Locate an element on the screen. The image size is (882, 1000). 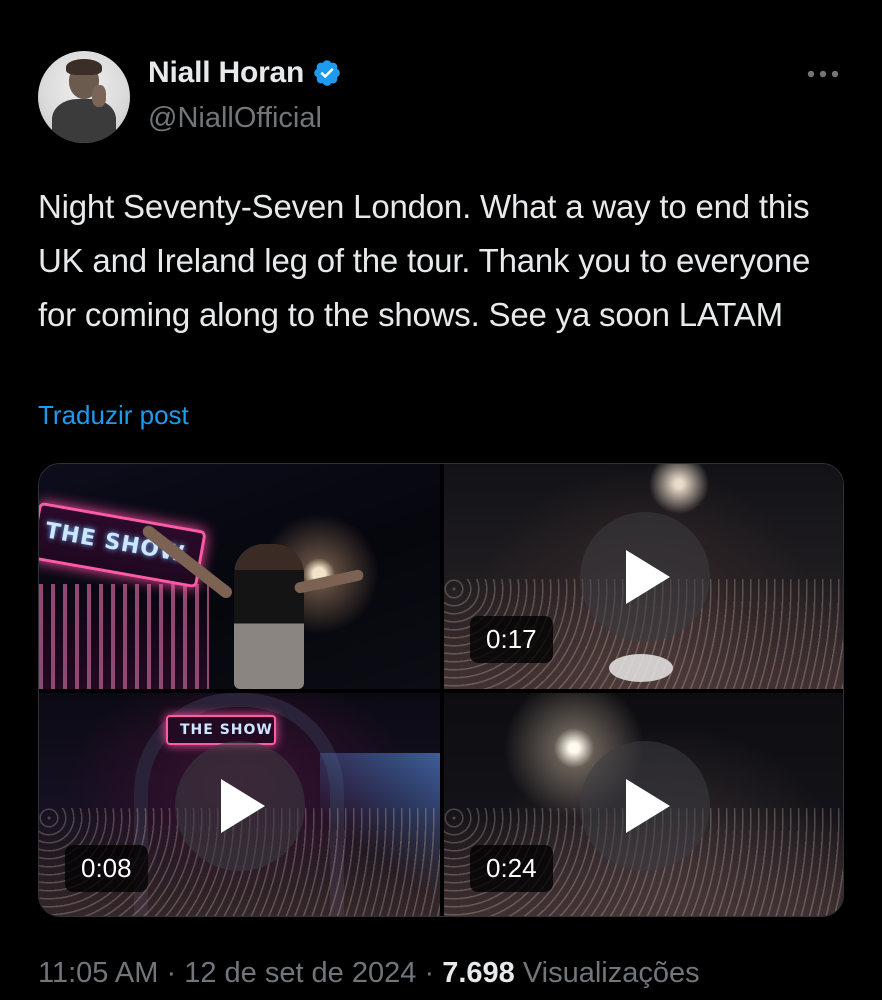
post-date: 12 de set de 2024 is located at coordinates (300, 973).